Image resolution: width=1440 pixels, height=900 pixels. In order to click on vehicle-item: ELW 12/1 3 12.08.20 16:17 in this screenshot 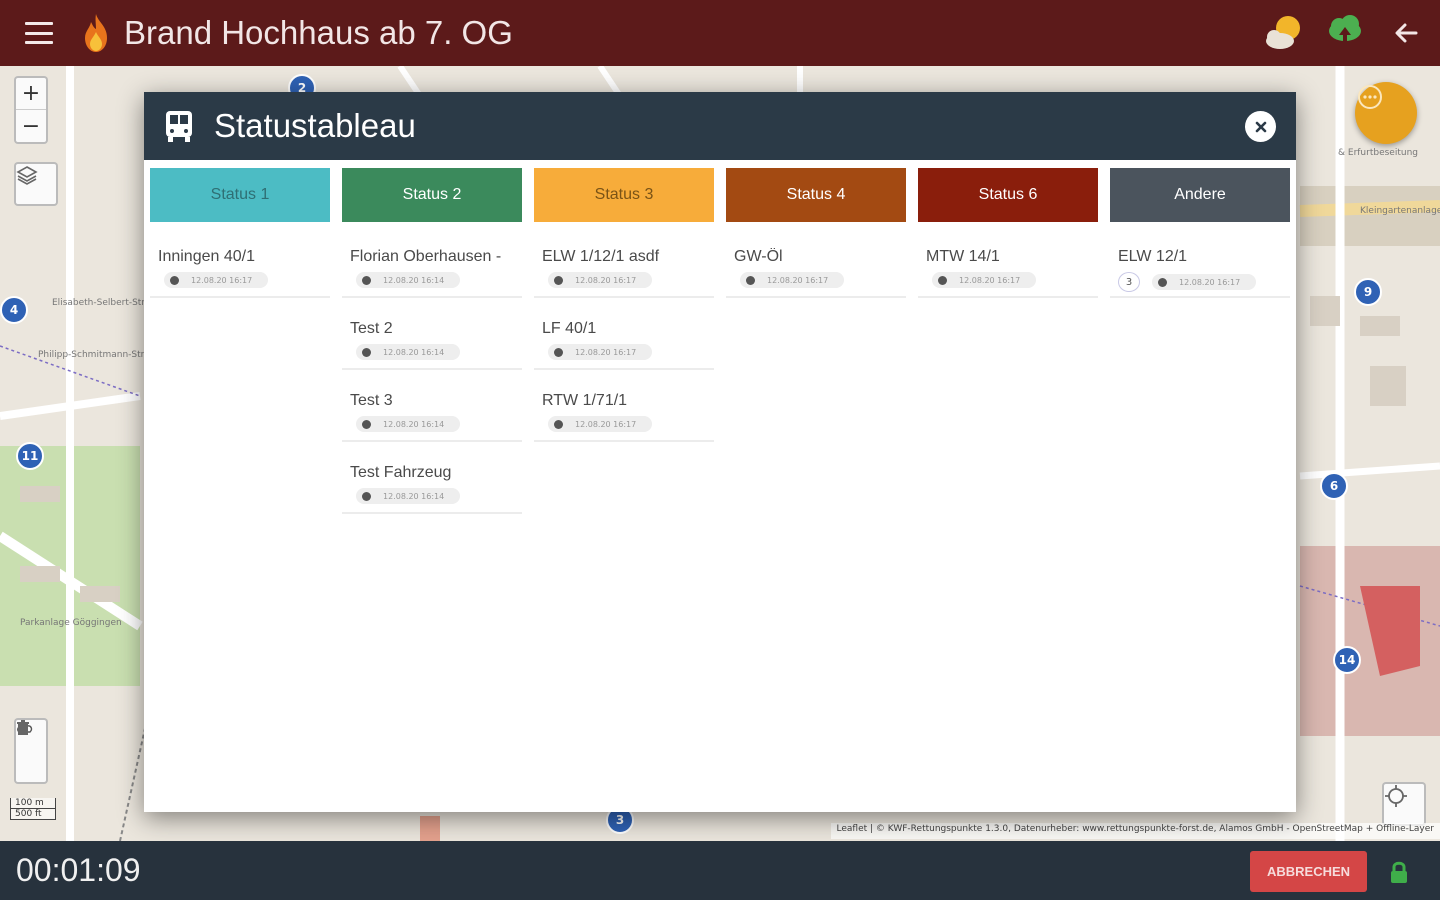, I will do `click(1200, 269)`.